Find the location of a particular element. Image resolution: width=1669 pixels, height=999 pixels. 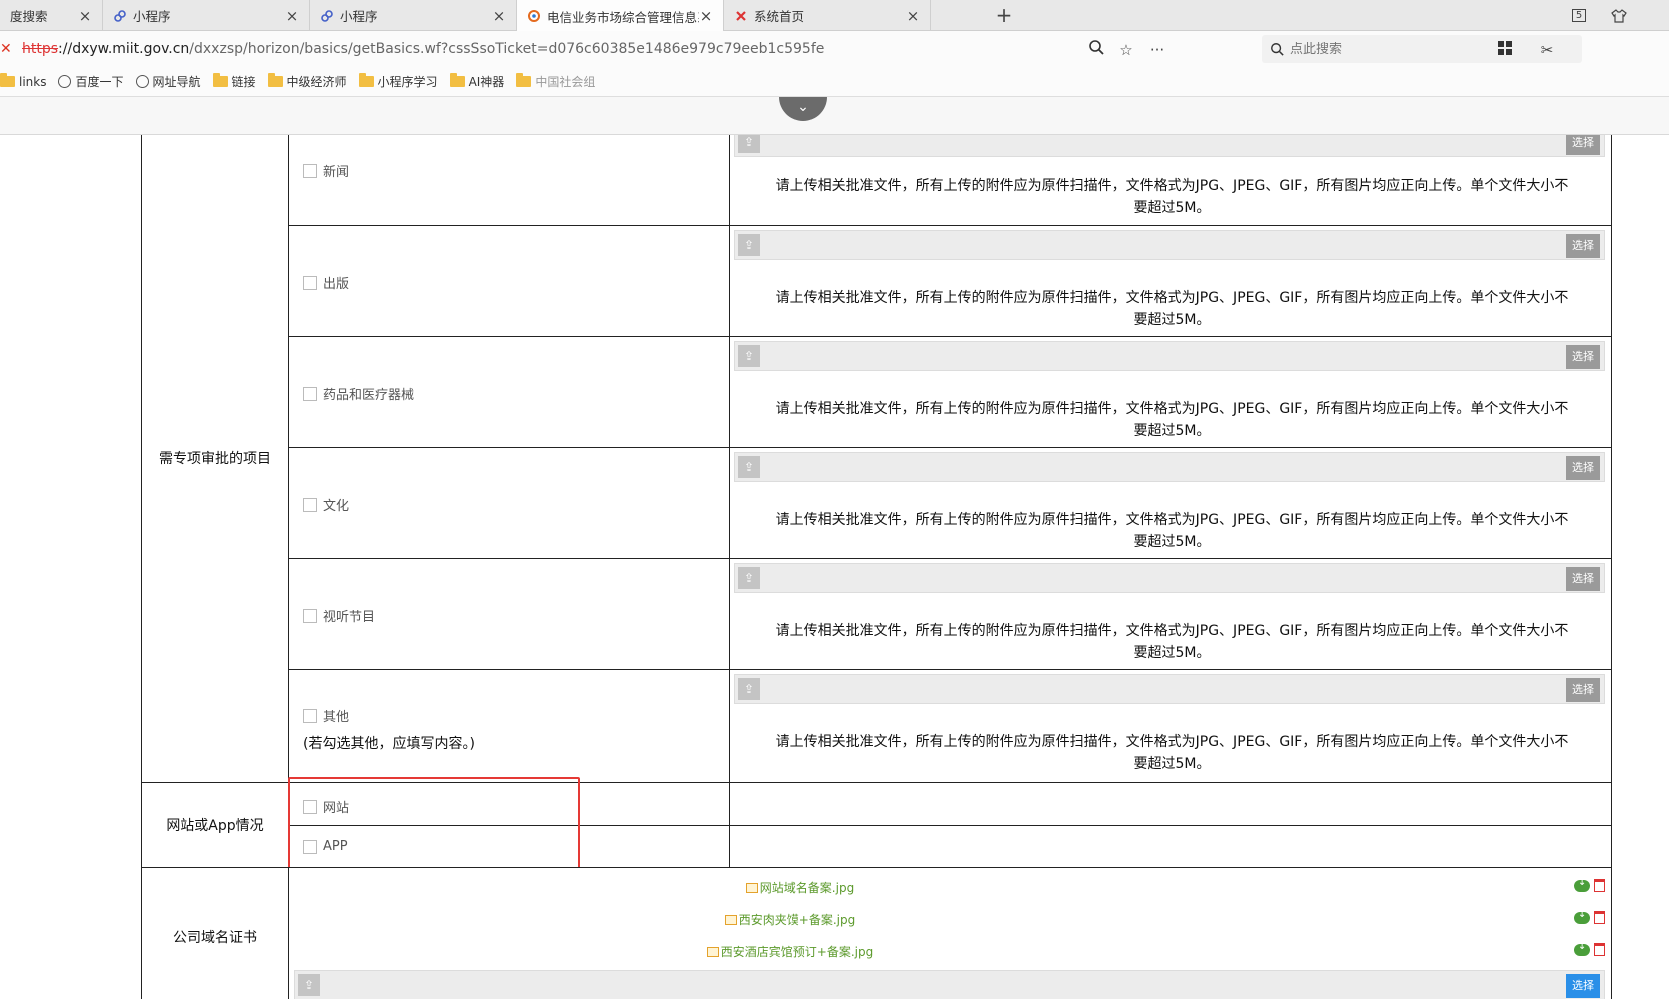

domain-cert-label: 公司域名证书 is located at coordinates (215, 933).